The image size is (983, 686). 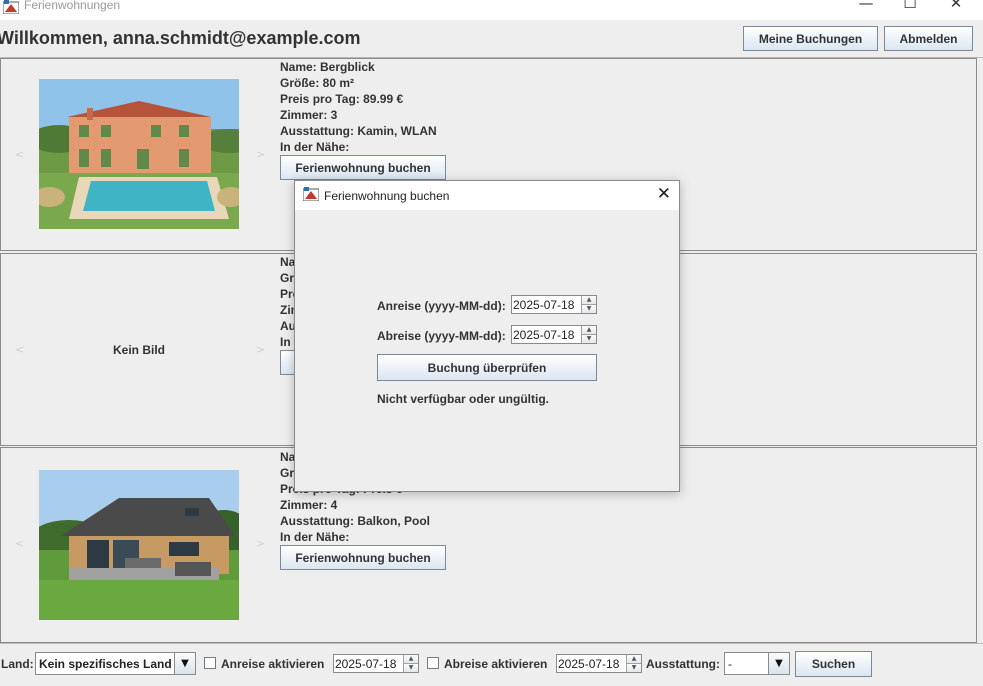 What do you see at coordinates (487, 367) in the screenshot?
I see `check-booking-button: Buchung überprüfen` at bounding box center [487, 367].